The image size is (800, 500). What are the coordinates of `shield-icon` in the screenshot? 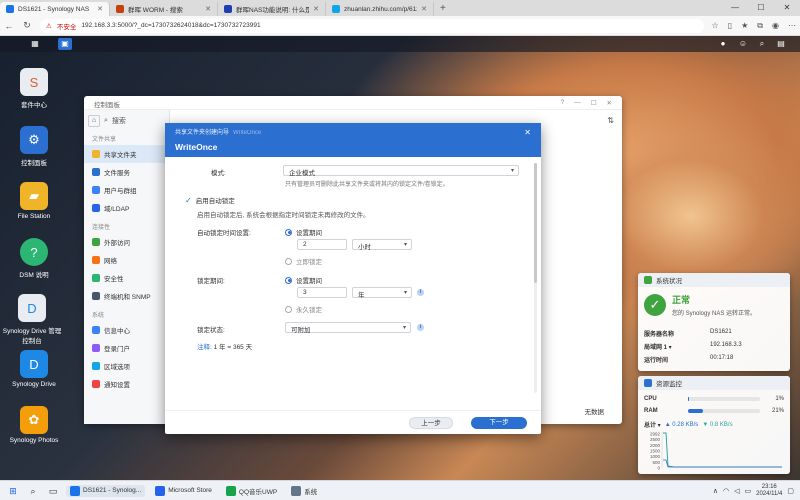 It's located at (648, 280).